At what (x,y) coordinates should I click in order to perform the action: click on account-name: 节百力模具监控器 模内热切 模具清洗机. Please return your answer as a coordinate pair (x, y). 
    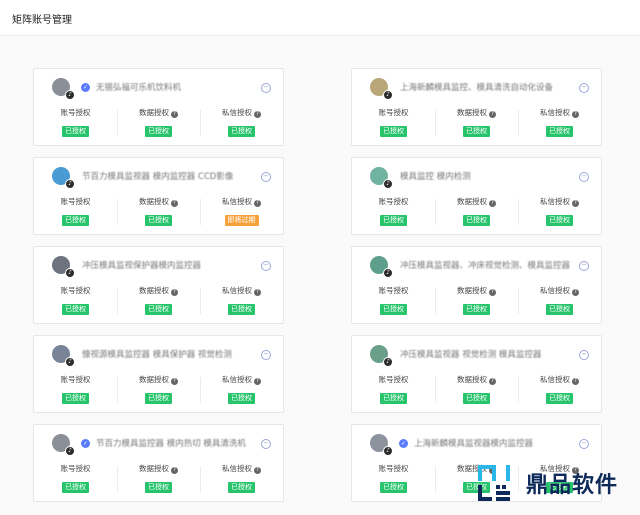
    Looking at the image, I should click on (171, 444).